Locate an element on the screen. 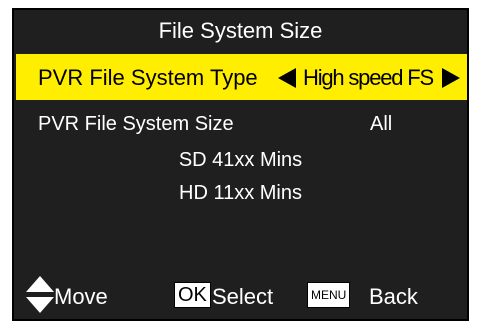 Image resolution: width=479 pixels, height=329 pixels. hd-duration-info: HD 11xx Mins is located at coordinates (240, 193).